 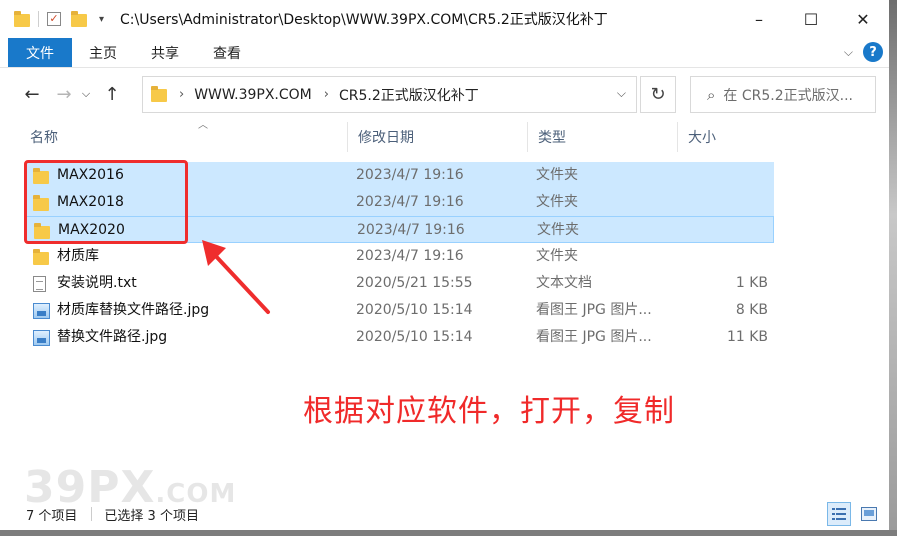 What do you see at coordinates (621, 93) in the screenshot?
I see `address-dropdown-icon: ⌵` at bounding box center [621, 93].